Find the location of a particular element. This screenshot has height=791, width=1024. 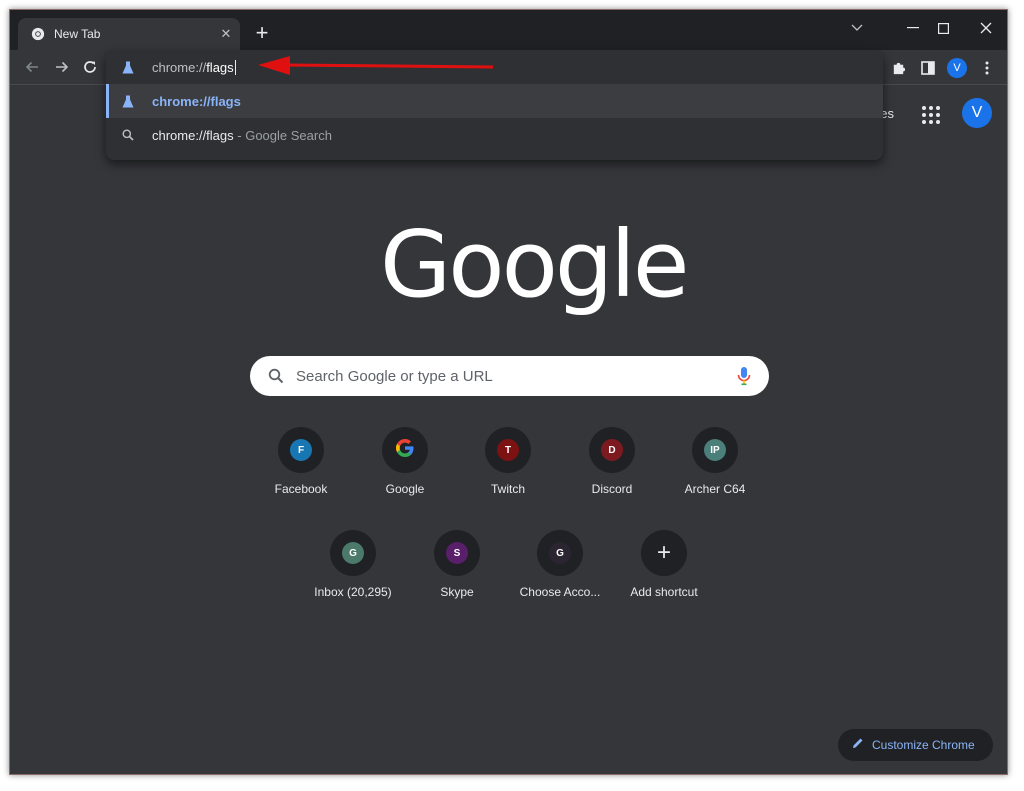

inbox-icon: G is located at coordinates (353, 553).